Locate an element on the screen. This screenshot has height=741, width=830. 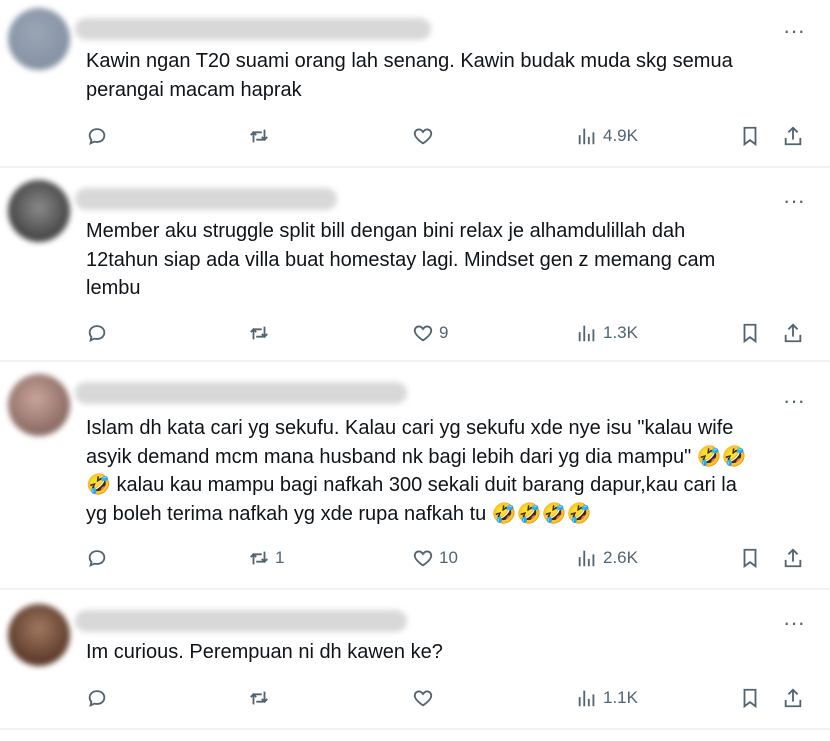
action-bar: 9 1.3K is located at coordinates (448, 333).